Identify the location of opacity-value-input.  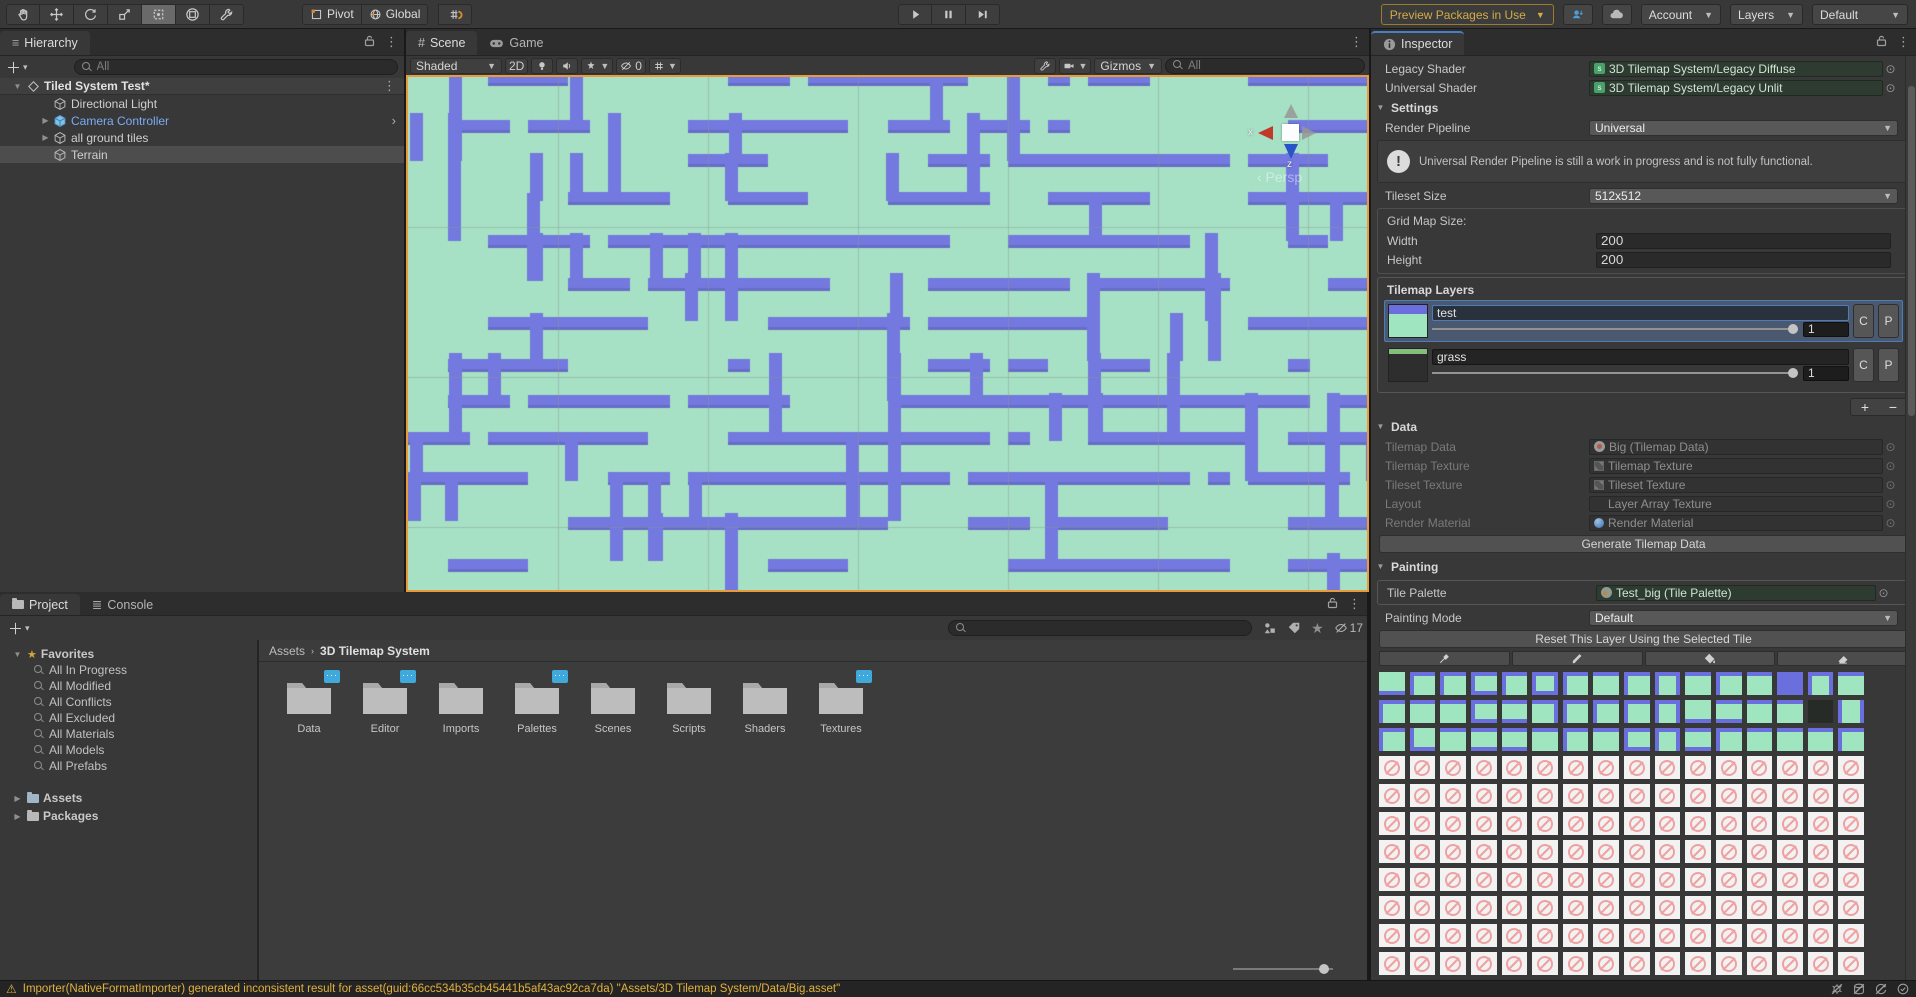
(1826, 373).